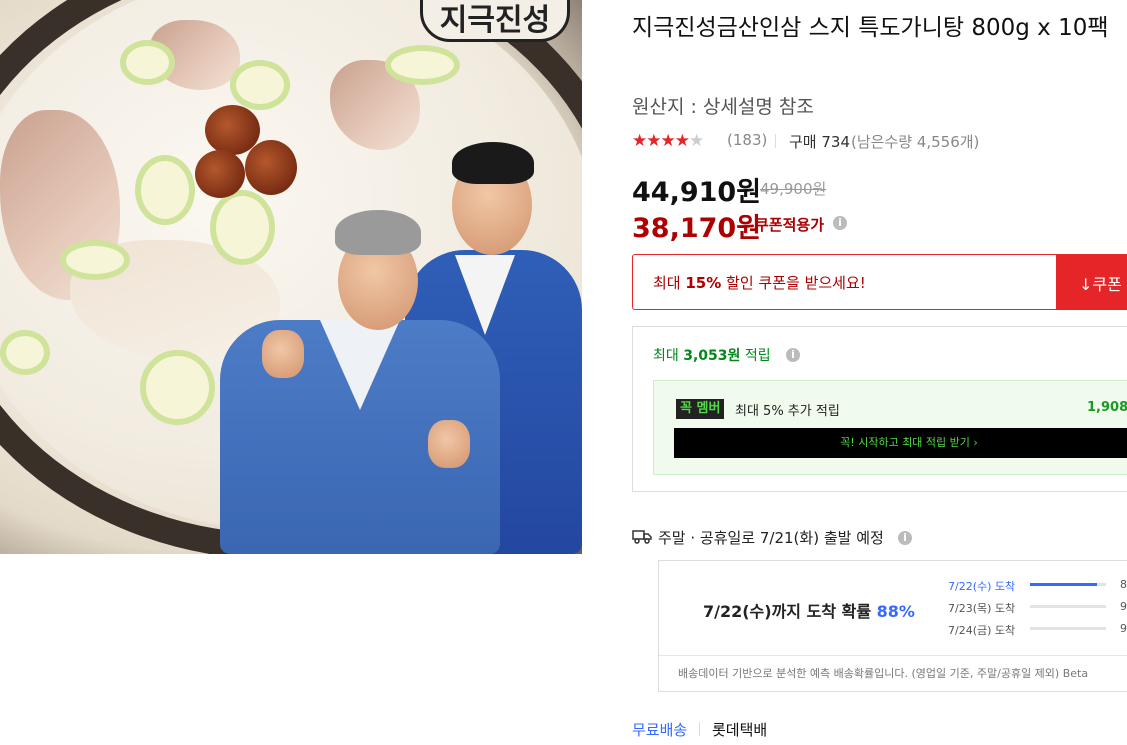  What do you see at coordinates (660, 730) in the screenshot?
I see `free-shipping-label: 무료배송` at bounding box center [660, 730].